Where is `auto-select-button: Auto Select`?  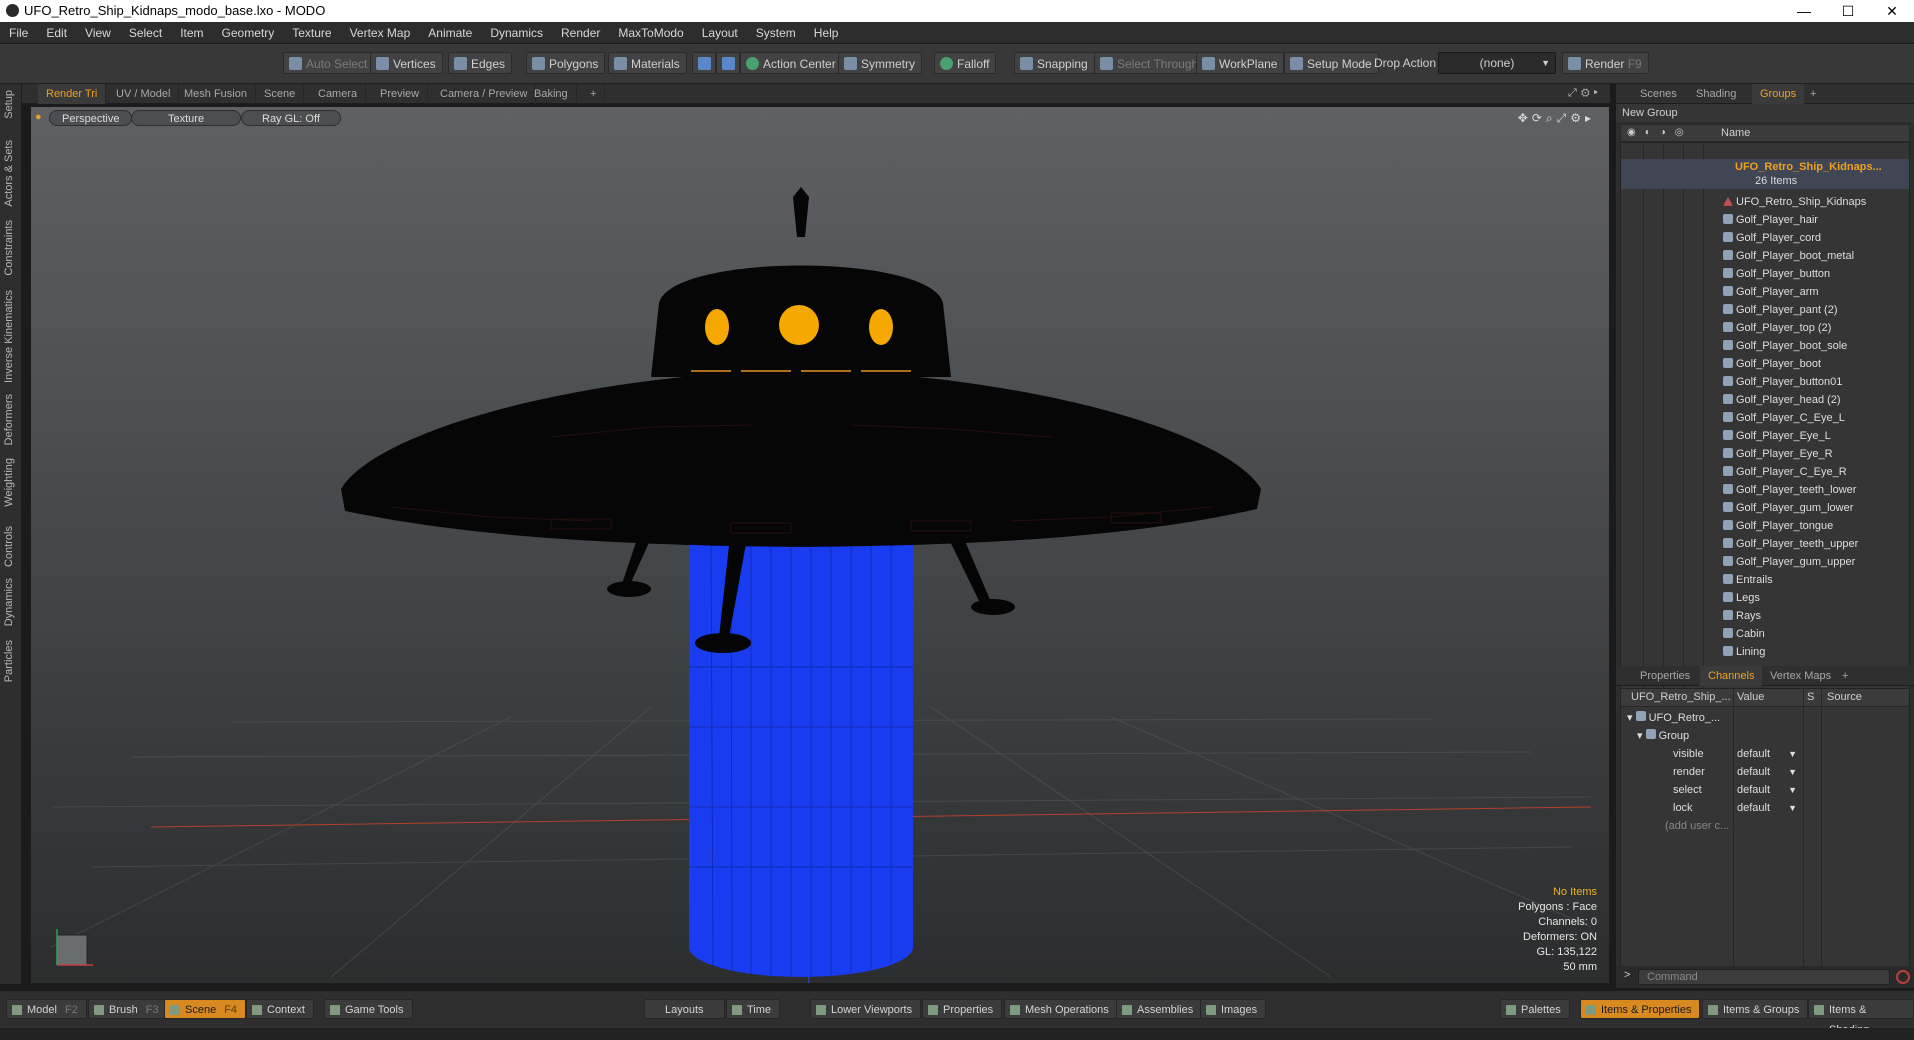
auto-select-button: Auto Select is located at coordinates (329, 63).